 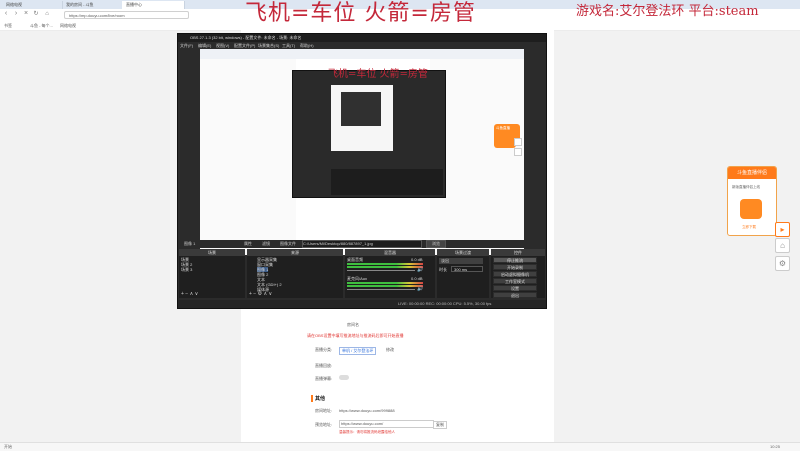 I want to click on assistant-promo-widget: 斗鱼直播伴侣 新版直播伴侣上线 立即下载, so click(x=752, y=201).